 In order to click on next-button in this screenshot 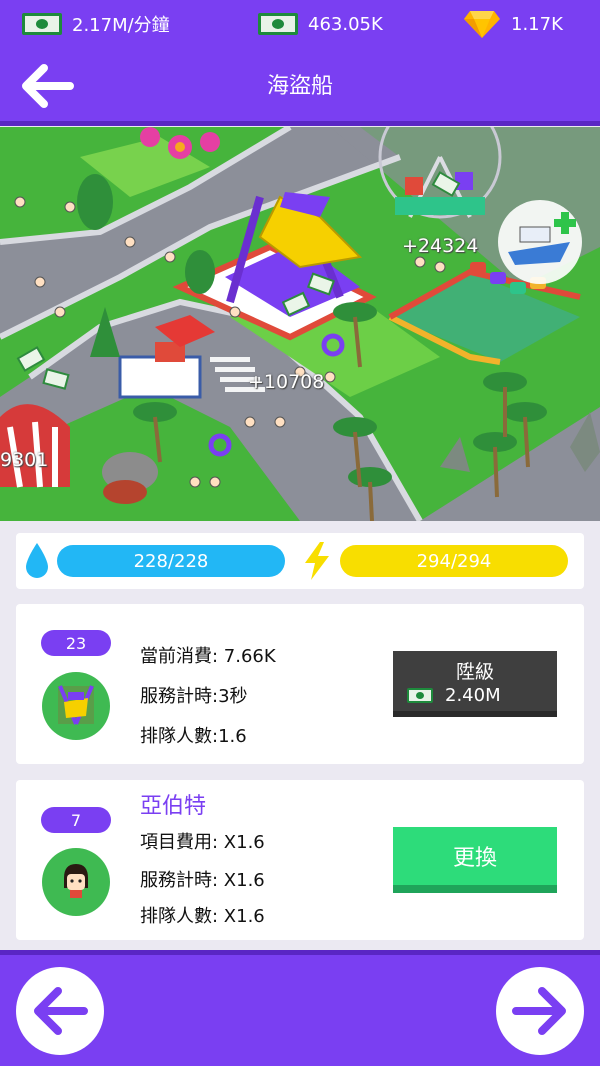, I will do `click(540, 1011)`.